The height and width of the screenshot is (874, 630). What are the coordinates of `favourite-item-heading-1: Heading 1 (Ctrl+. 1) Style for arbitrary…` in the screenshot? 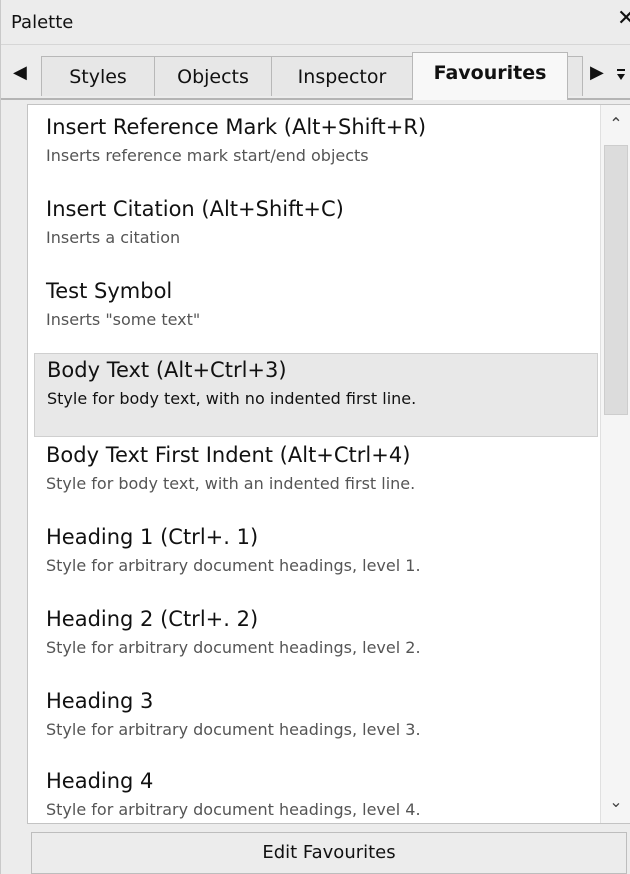 It's located at (316, 563).